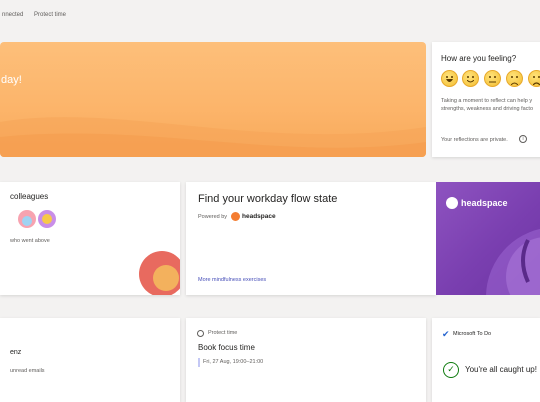 The width and height of the screenshot is (540, 402). I want to click on breadcrumb-connected: nnected, so click(12, 15).